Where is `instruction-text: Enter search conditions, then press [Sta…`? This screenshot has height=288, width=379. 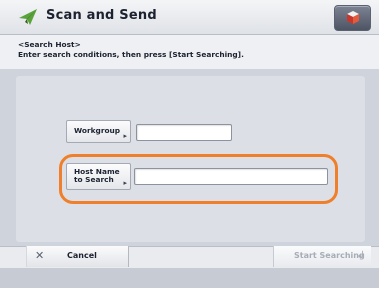 instruction-text: Enter search conditions, then press [Sta… is located at coordinates (131, 54).